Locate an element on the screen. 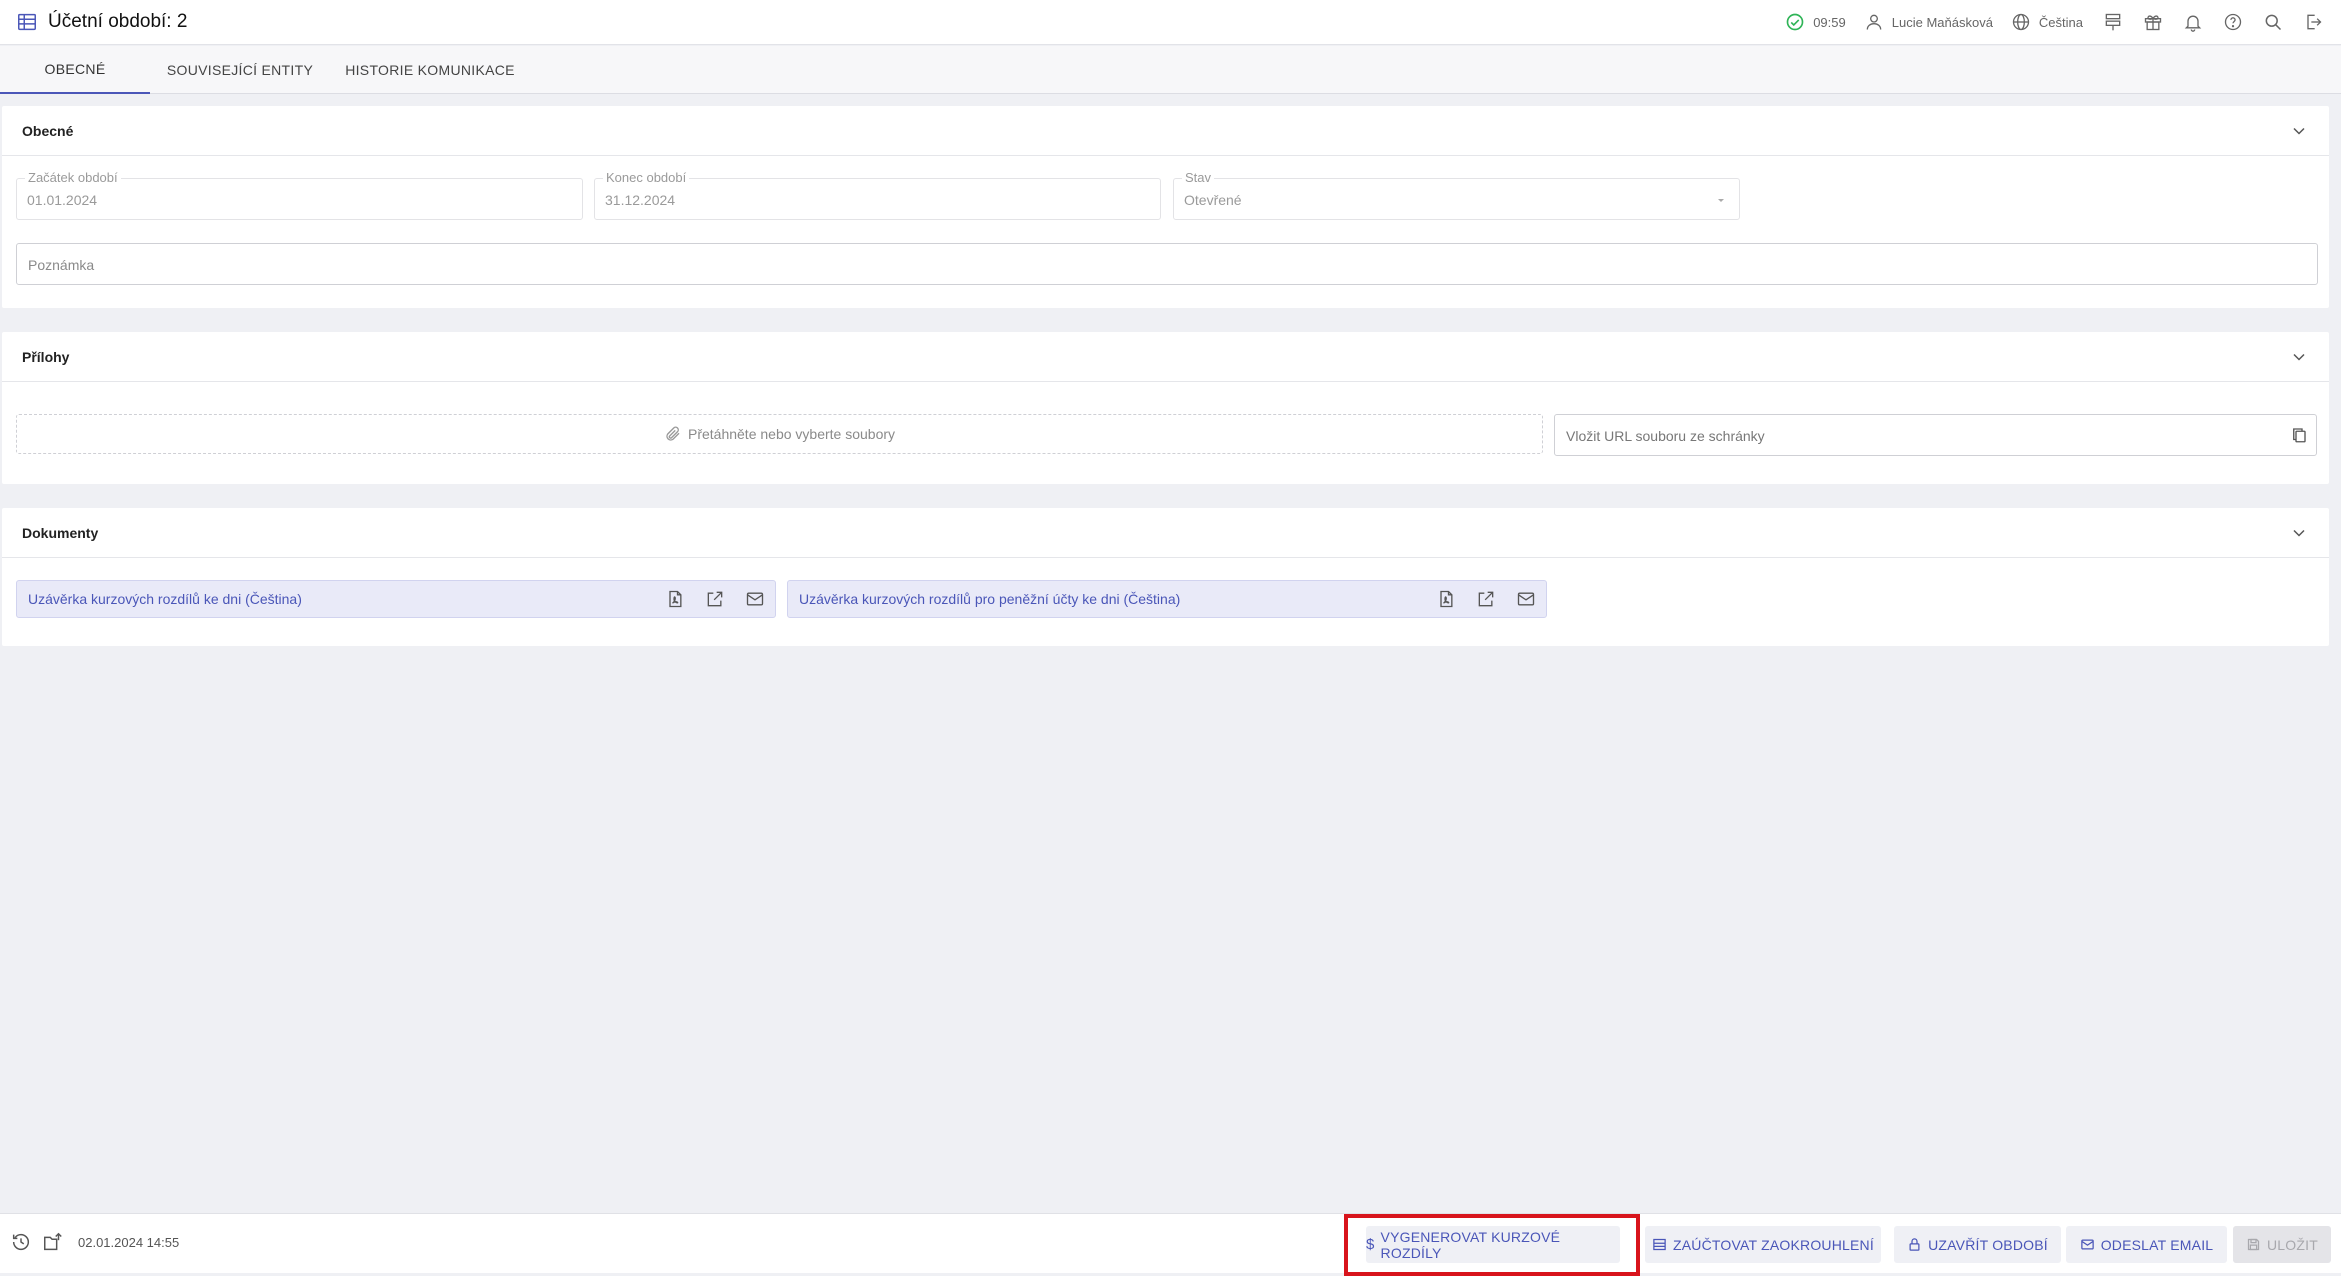 The image size is (2341, 1276). last-modified-timestamp: 02.01.2024 14:55 is located at coordinates (129, 1242).